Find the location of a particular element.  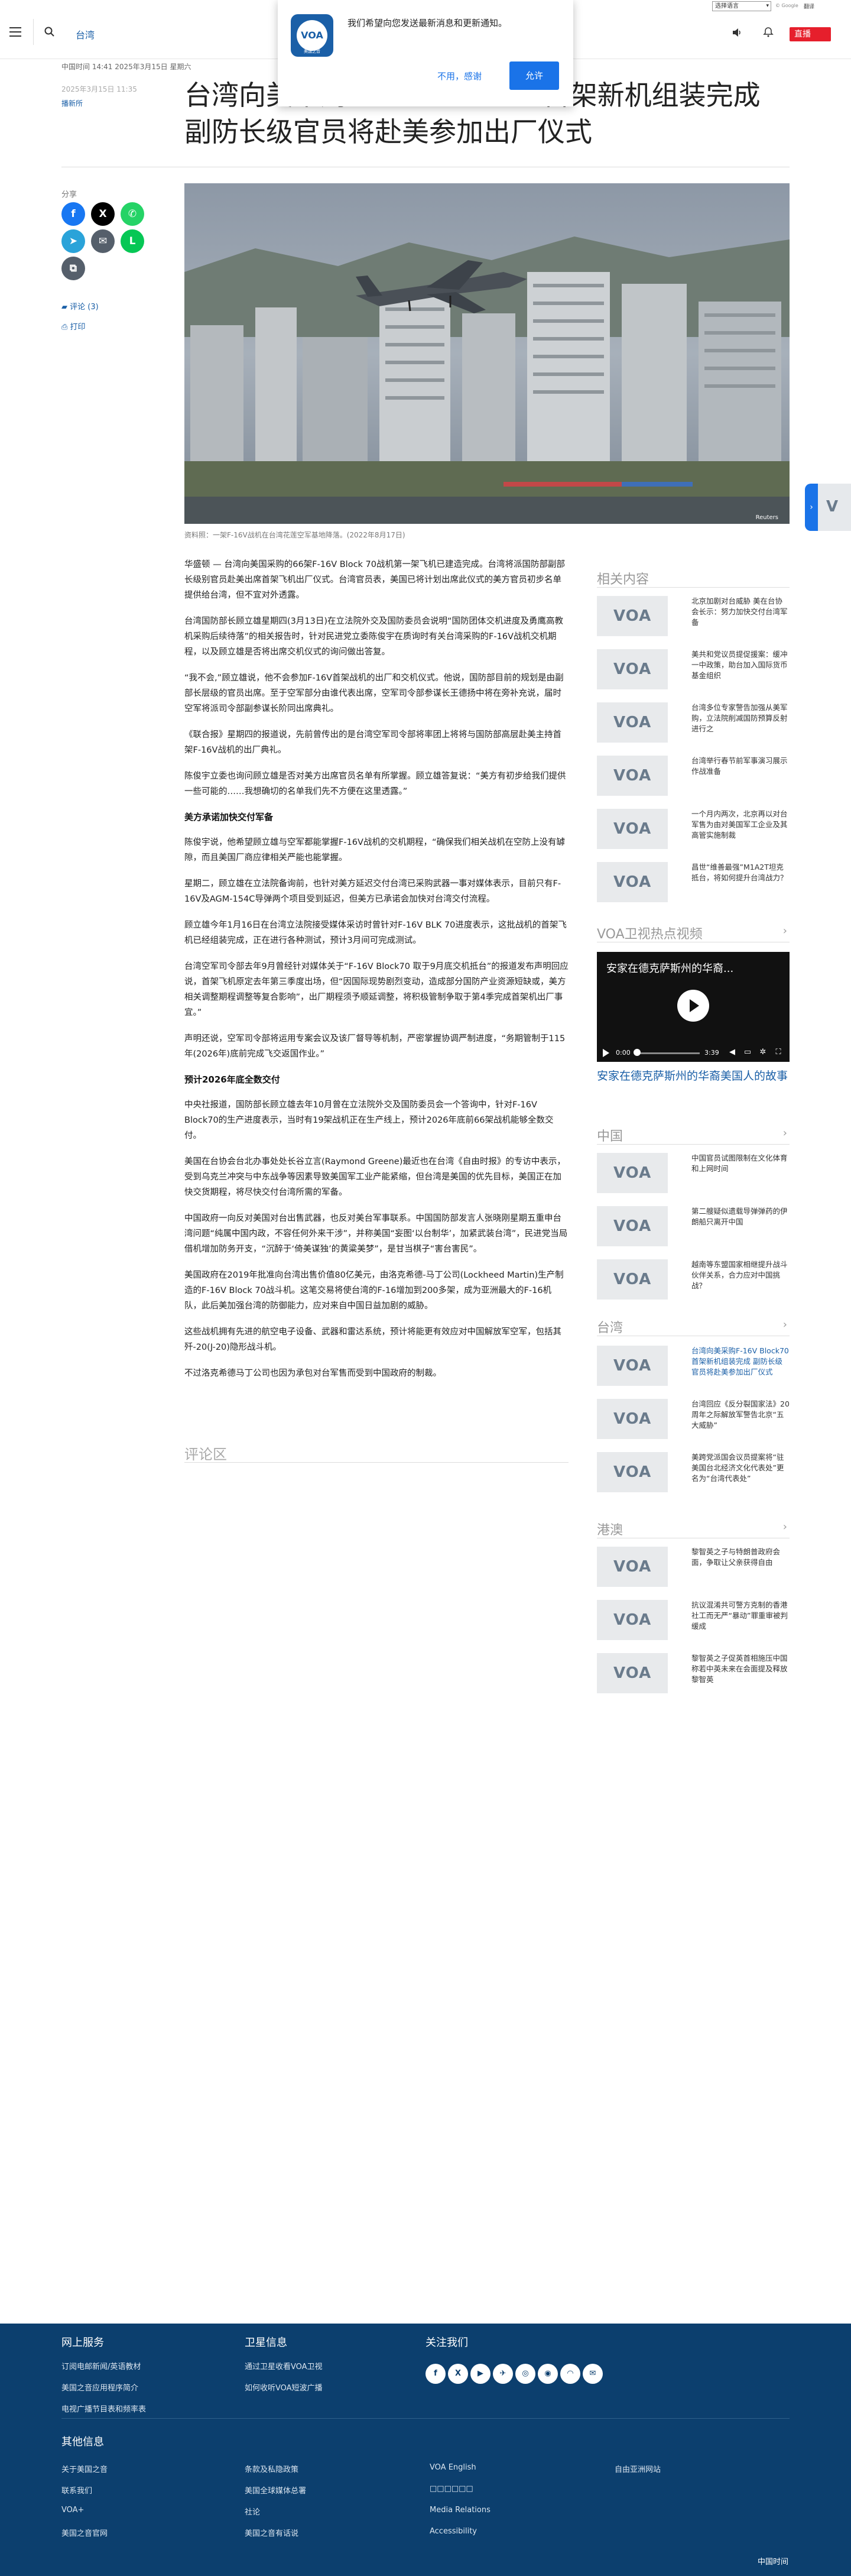

list-item: VOA 越南等东盟国家相继提升战斗伙伴关系，合力应对中国挑战？ is located at coordinates (694, 1282).